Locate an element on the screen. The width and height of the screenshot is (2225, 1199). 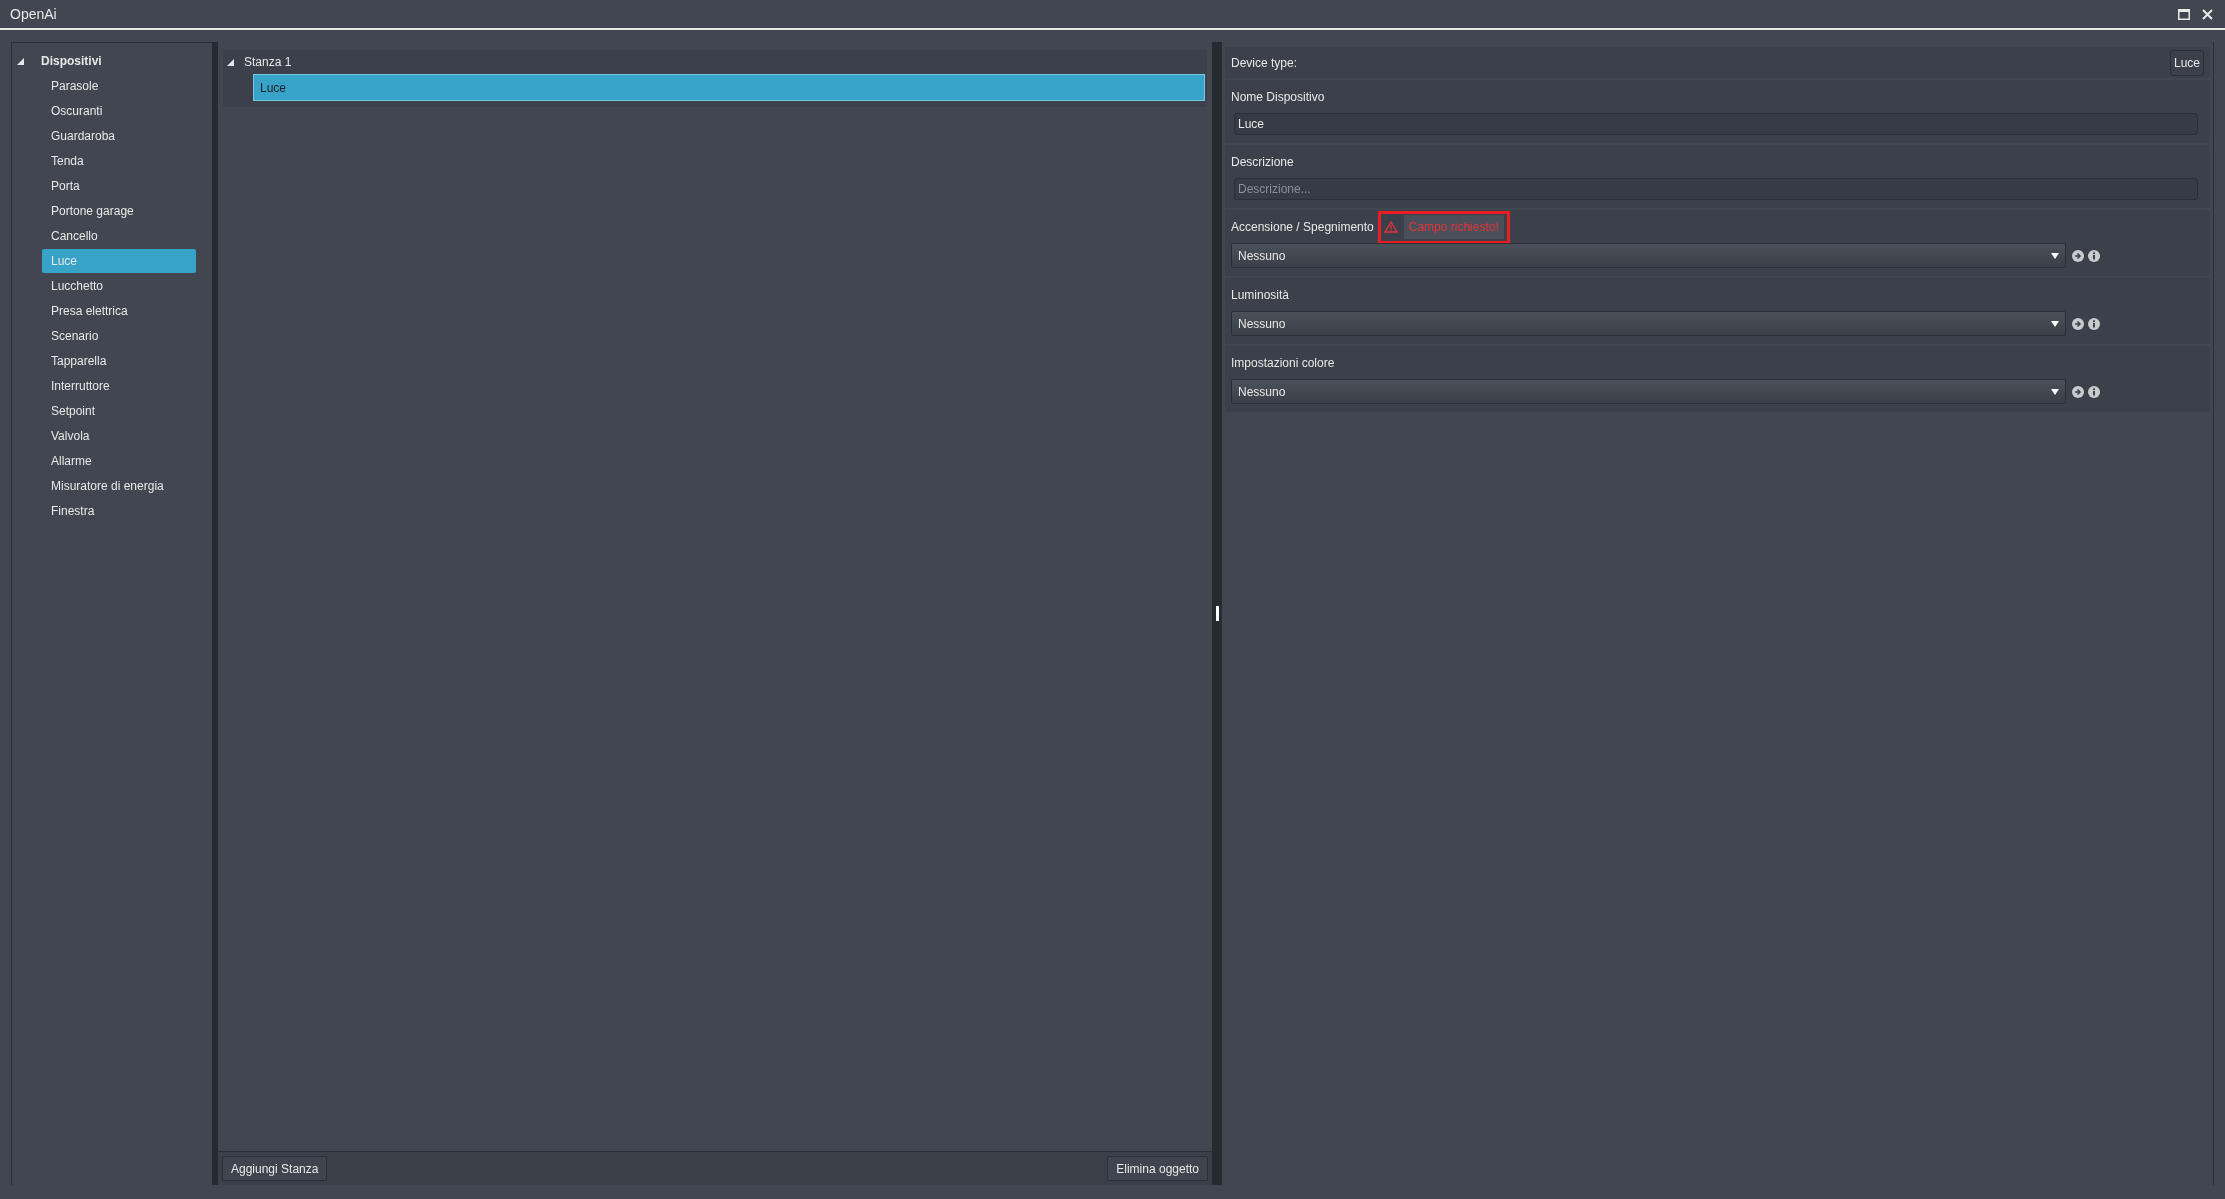
tree-item: Setpoint is located at coordinates (119, 410).